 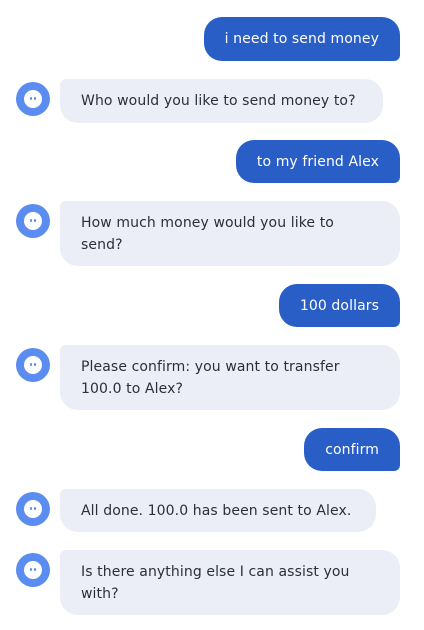 What do you see at coordinates (230, 233) in the screenshot?
I see `bot-message-bubble: How much money would you like to send?` at bounding box center [230, 233].